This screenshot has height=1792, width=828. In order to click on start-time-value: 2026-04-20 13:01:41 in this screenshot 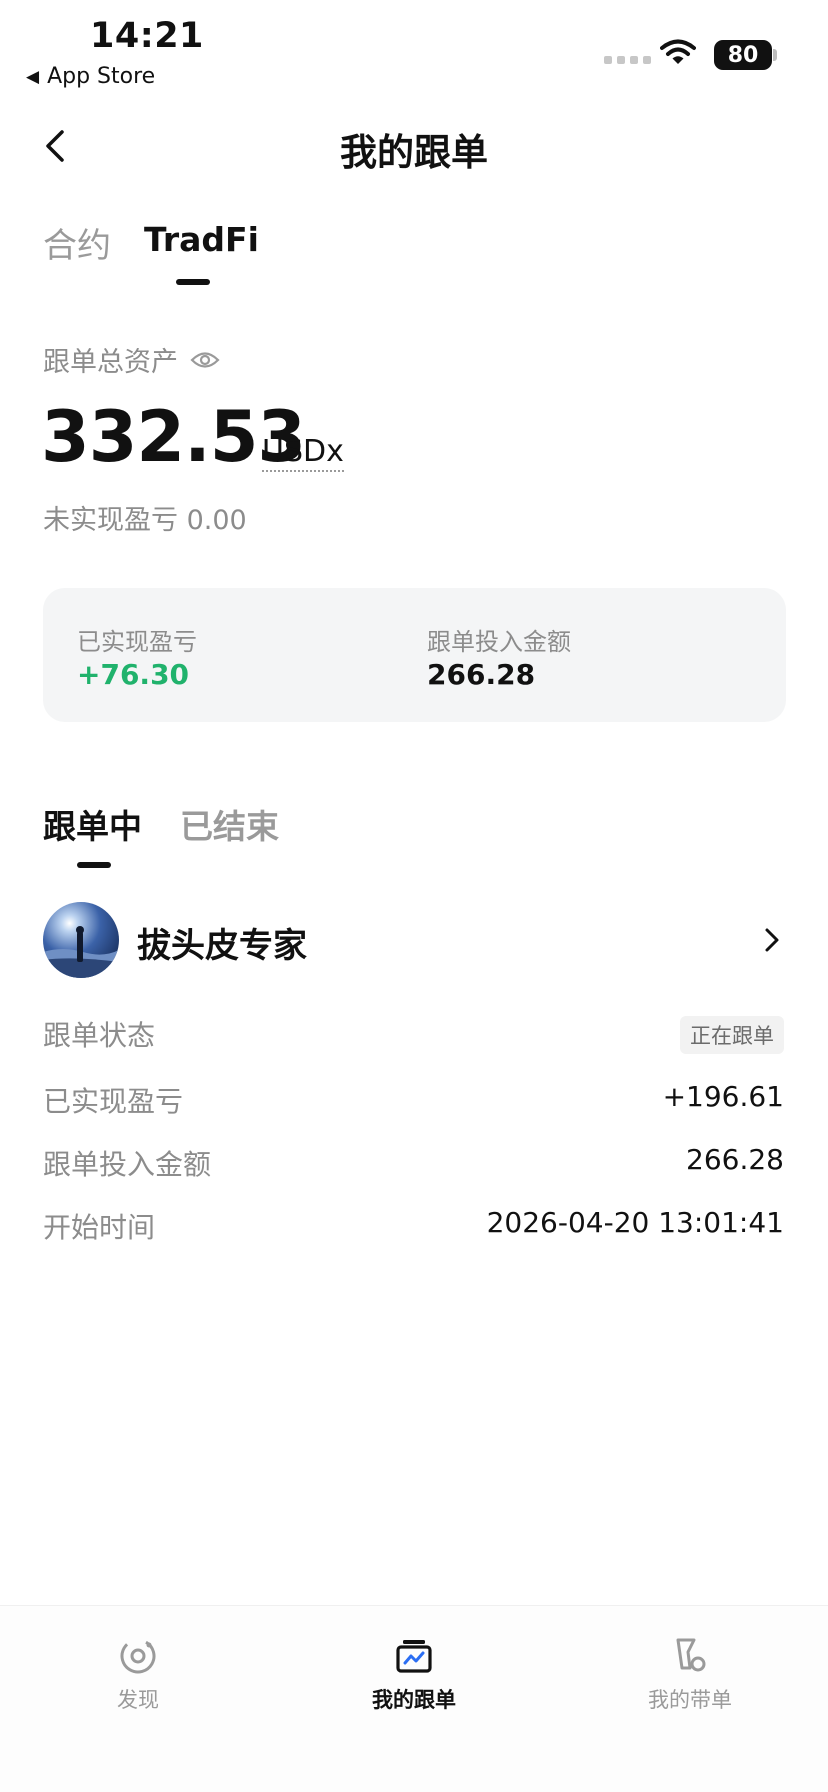, I will do `click(635, 1222)`.